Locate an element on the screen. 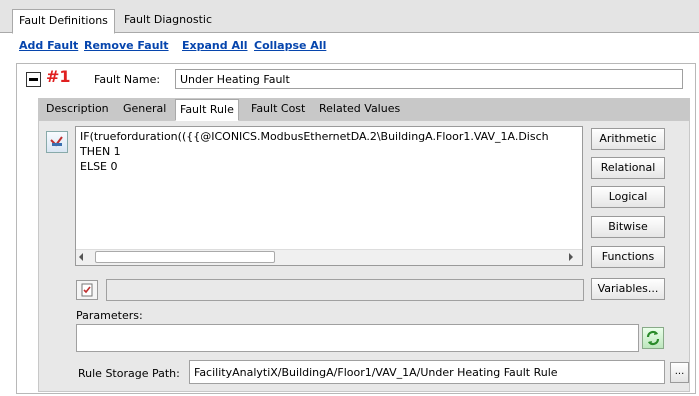 The image size is (699, 396). remove-fault-link: Remove Fault is located at coordinates (126, 45).